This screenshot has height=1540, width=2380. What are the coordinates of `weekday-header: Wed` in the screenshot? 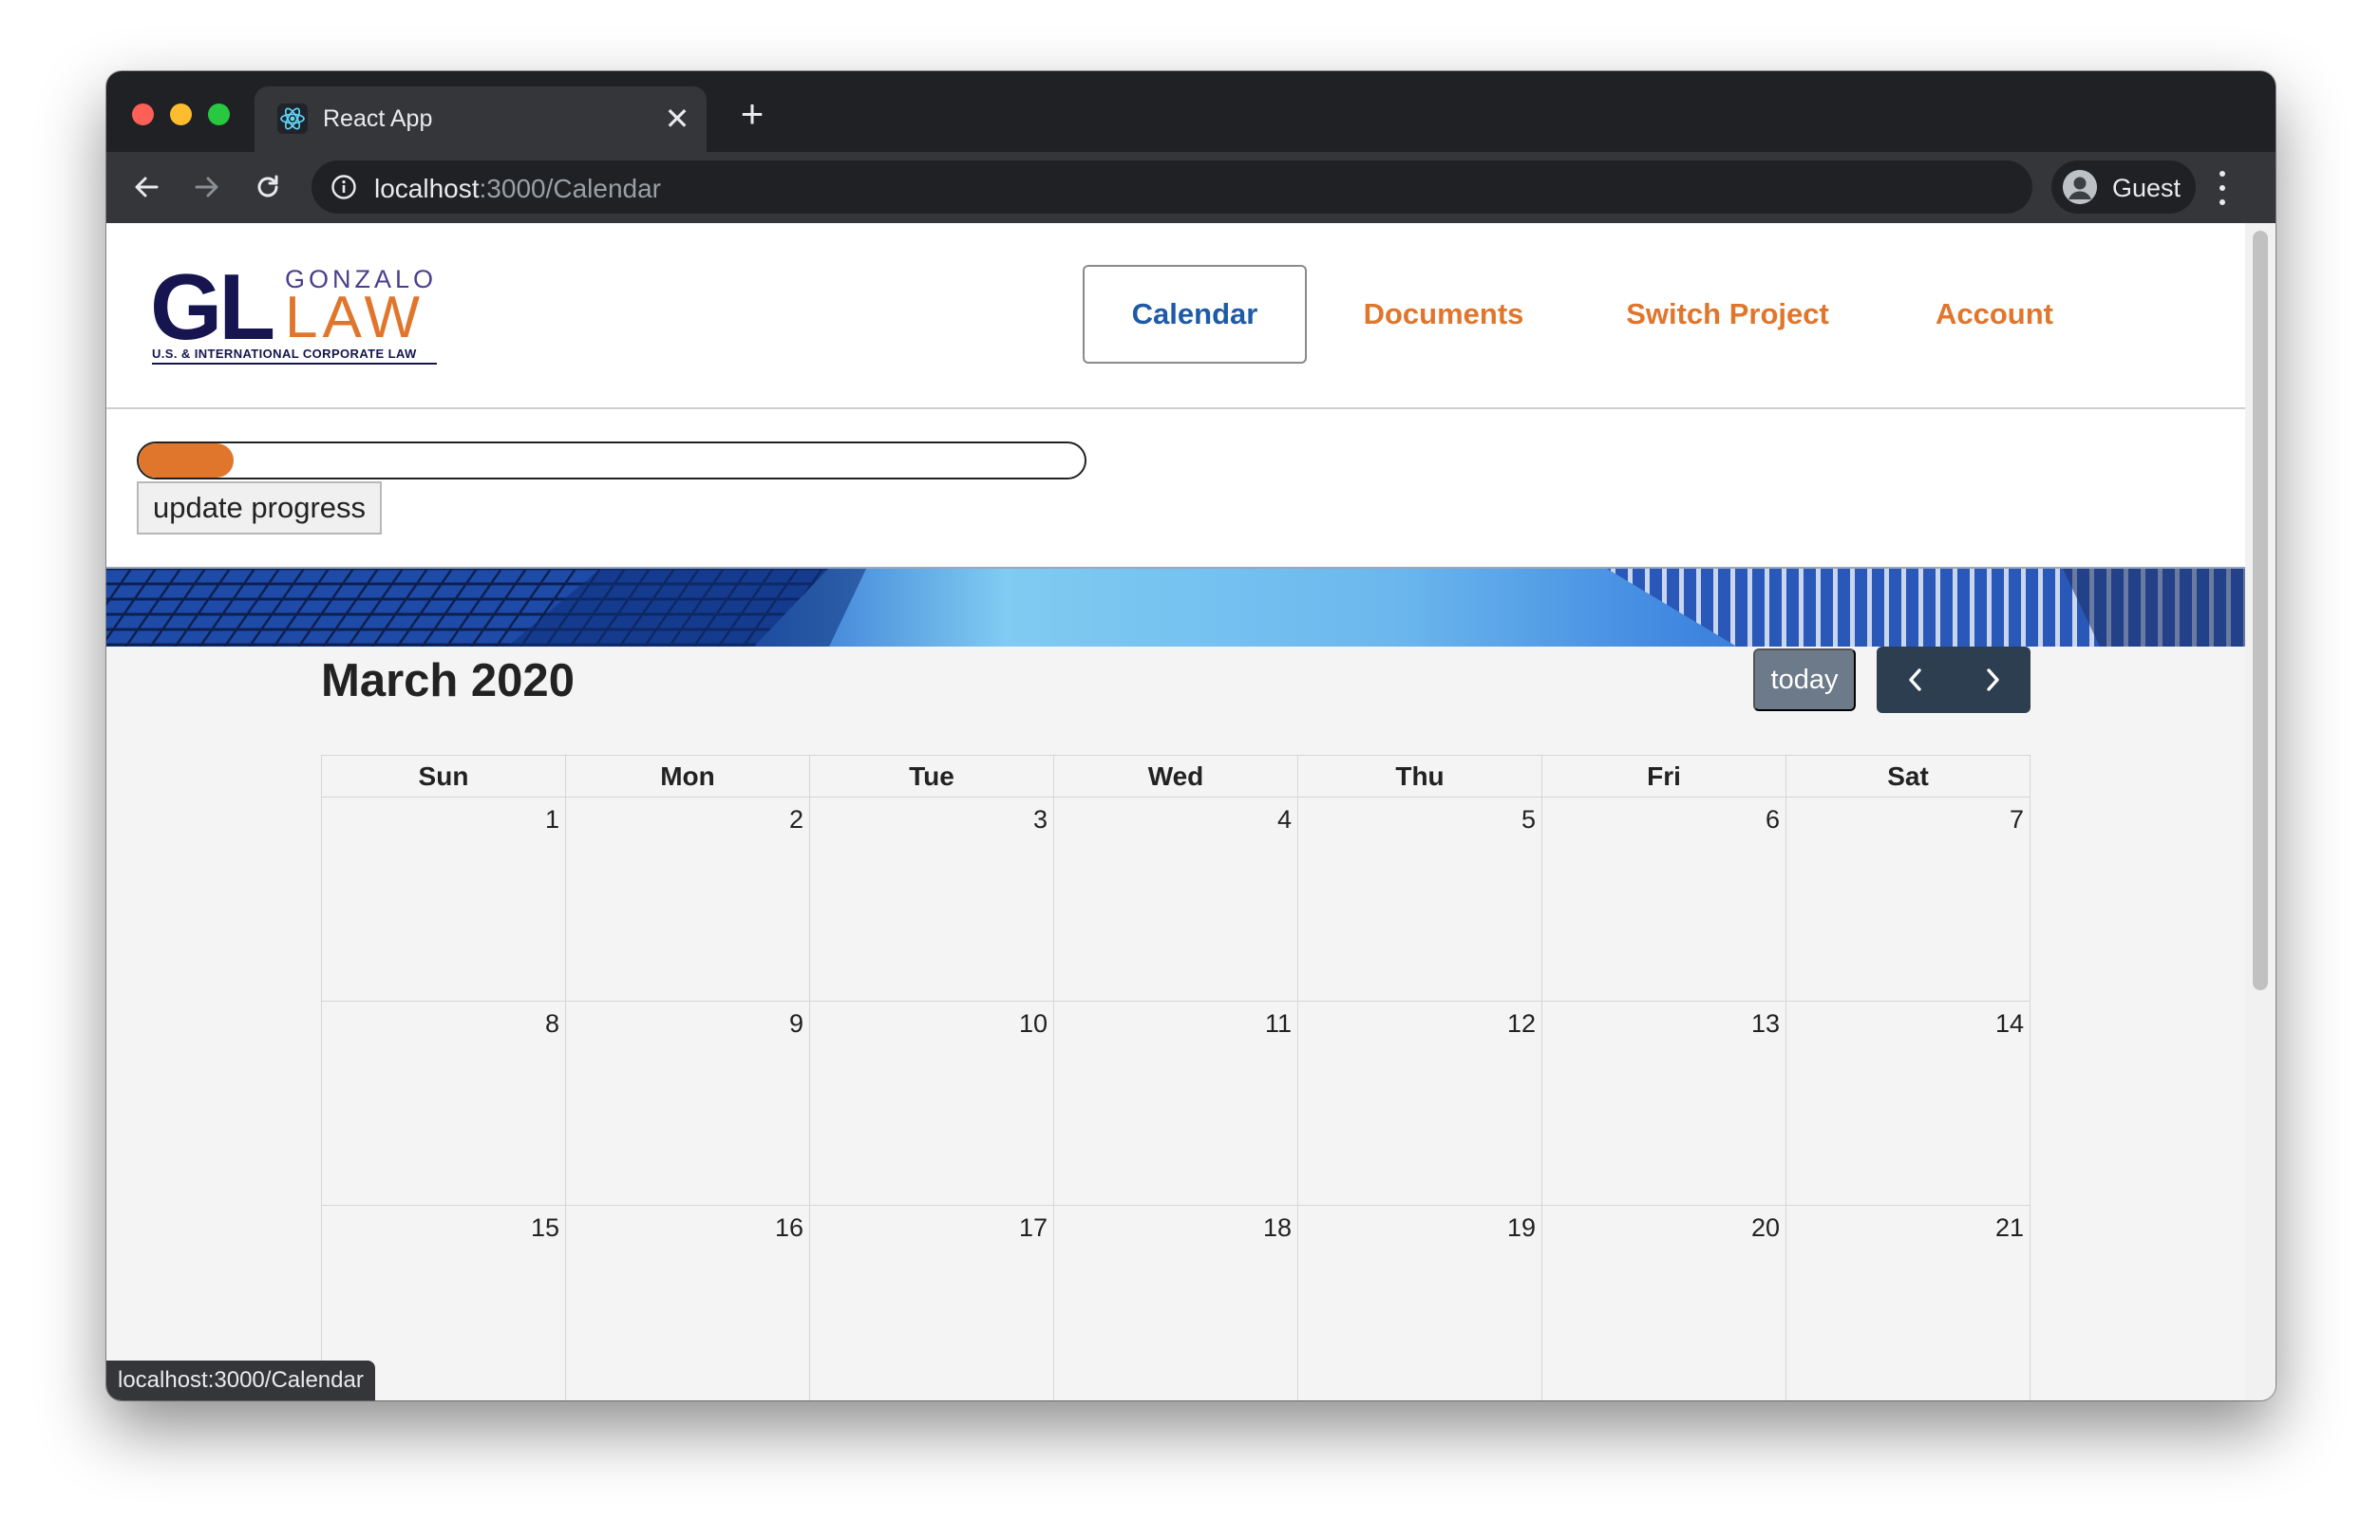 It's located at (1176, 777).